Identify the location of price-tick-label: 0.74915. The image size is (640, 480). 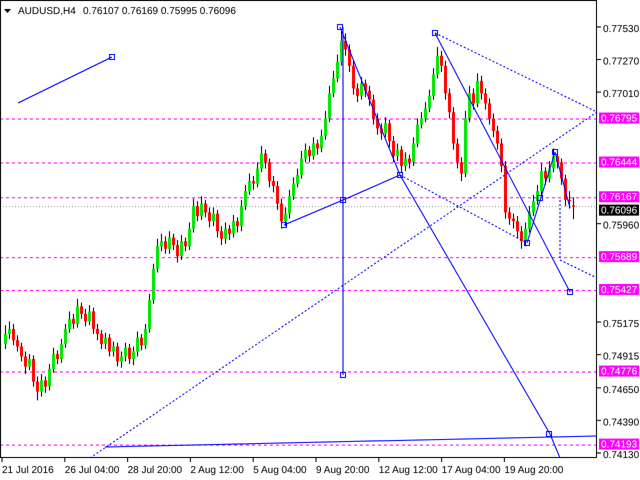
(621, 357).